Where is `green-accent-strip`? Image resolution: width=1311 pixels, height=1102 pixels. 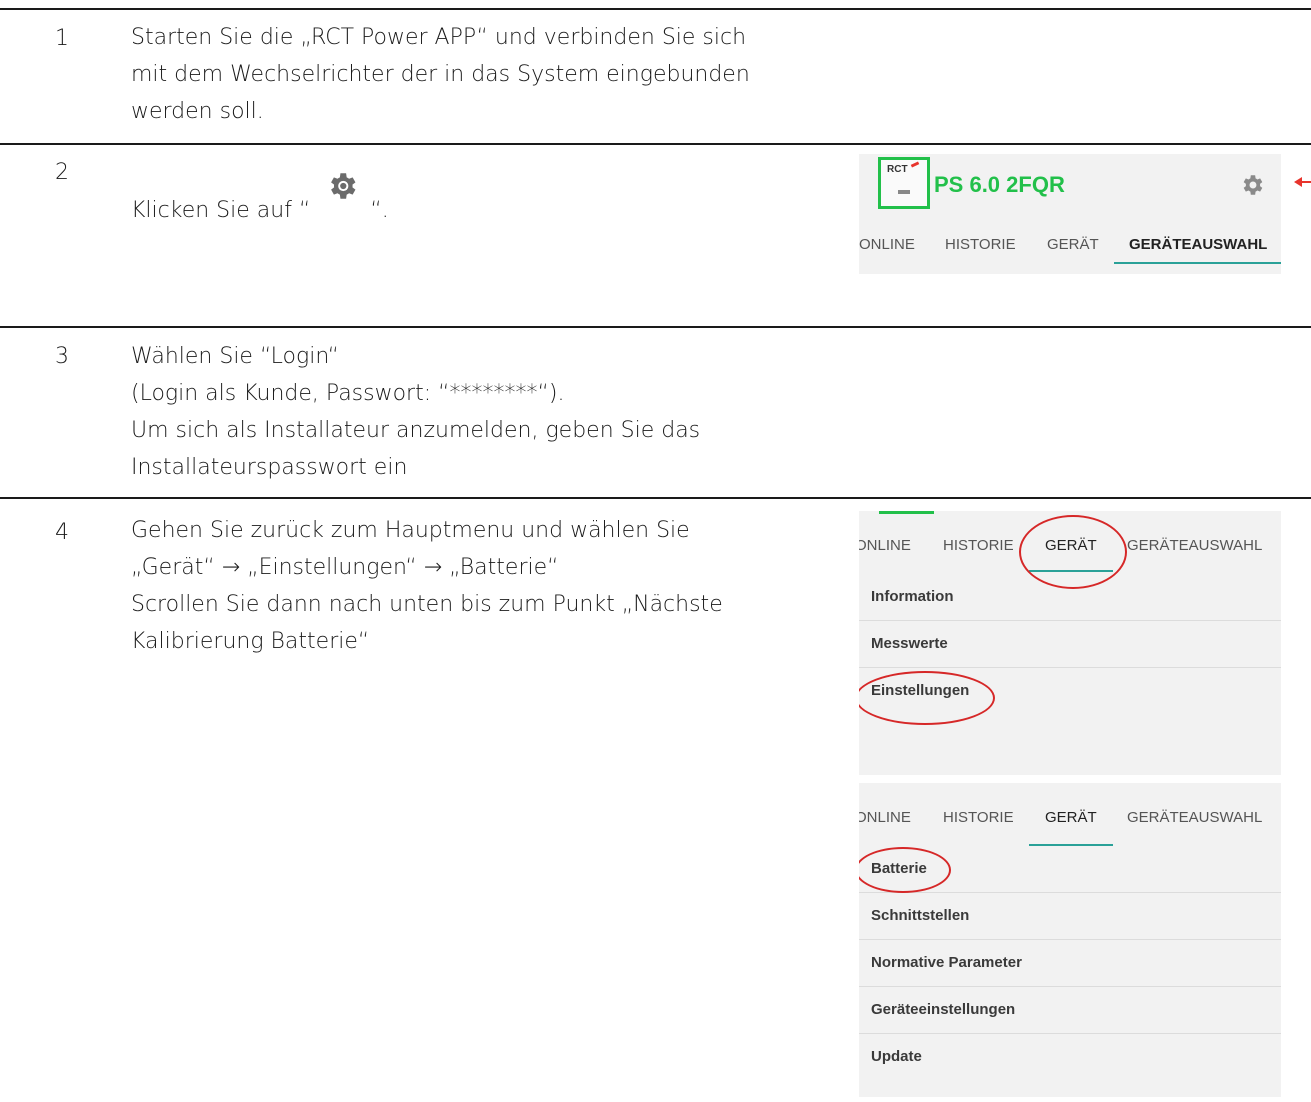 green-accent-strip is located at coordinates (906, 512).